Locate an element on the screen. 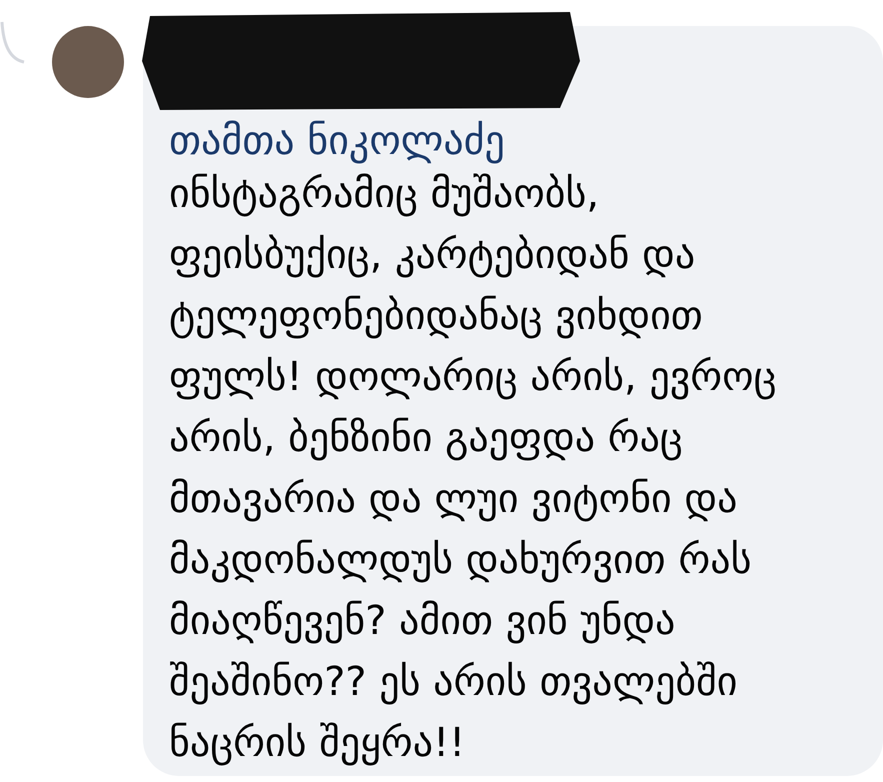  mention-link: თამთა ნიკოლაძე is located at coordinates (337, 141).